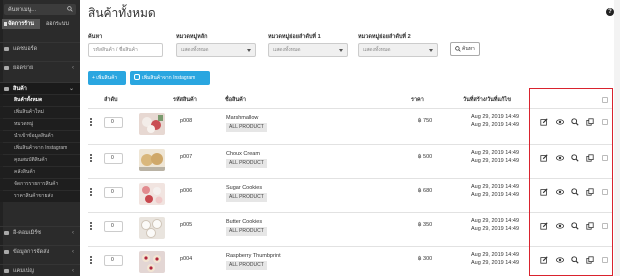 The height and width of the screenshot is (276, 620). What do you see at coordinates (27, 233) in the screenshot?
I see `sidebar-item-label: อี-คอมเมิร์ซ` at bounding box center [27, 233].